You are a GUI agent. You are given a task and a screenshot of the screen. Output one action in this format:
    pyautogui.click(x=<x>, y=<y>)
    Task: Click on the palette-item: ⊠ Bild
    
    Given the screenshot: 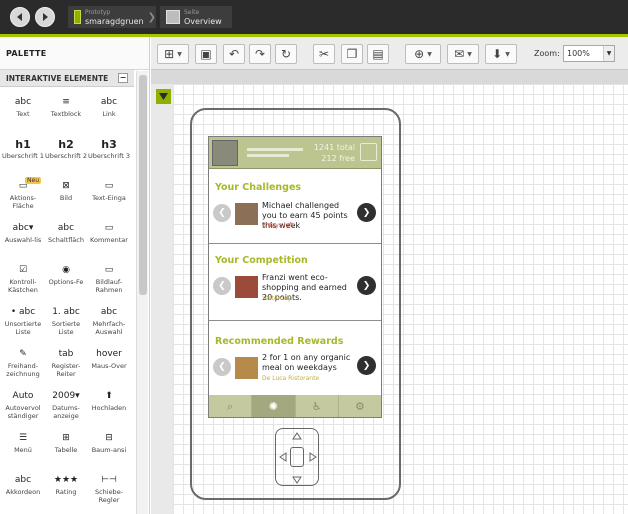 What is the action you would take?
    pyautogui.click(x=66, y=198)
    